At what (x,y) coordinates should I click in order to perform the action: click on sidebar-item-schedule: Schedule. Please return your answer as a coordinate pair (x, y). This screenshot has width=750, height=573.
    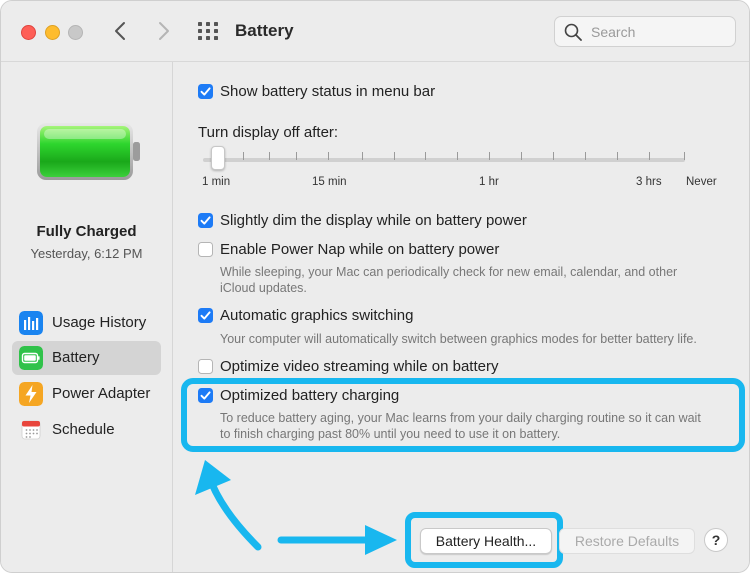
    Looking at the image, I should click on (86, 430).